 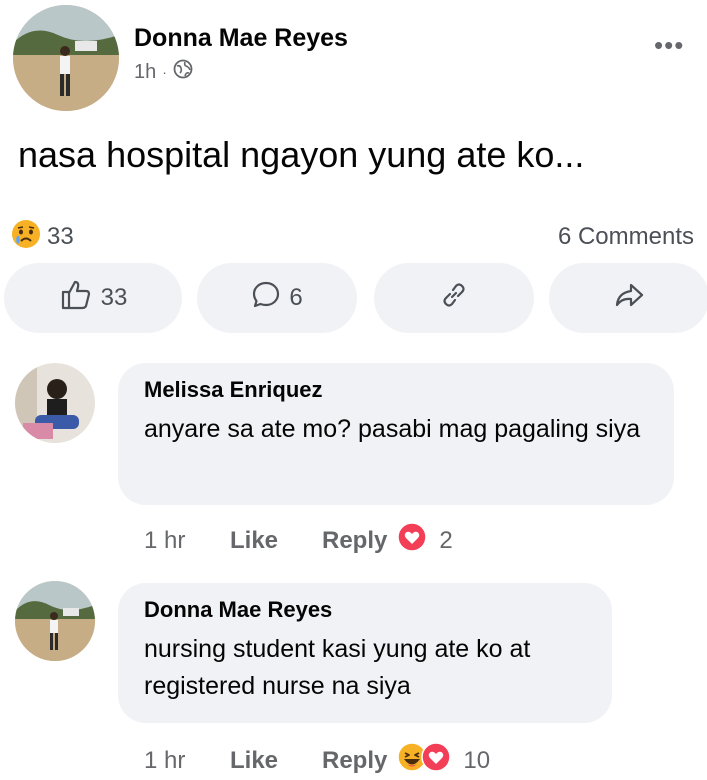 I want to click on link-icon, so click(x=454, y=298).